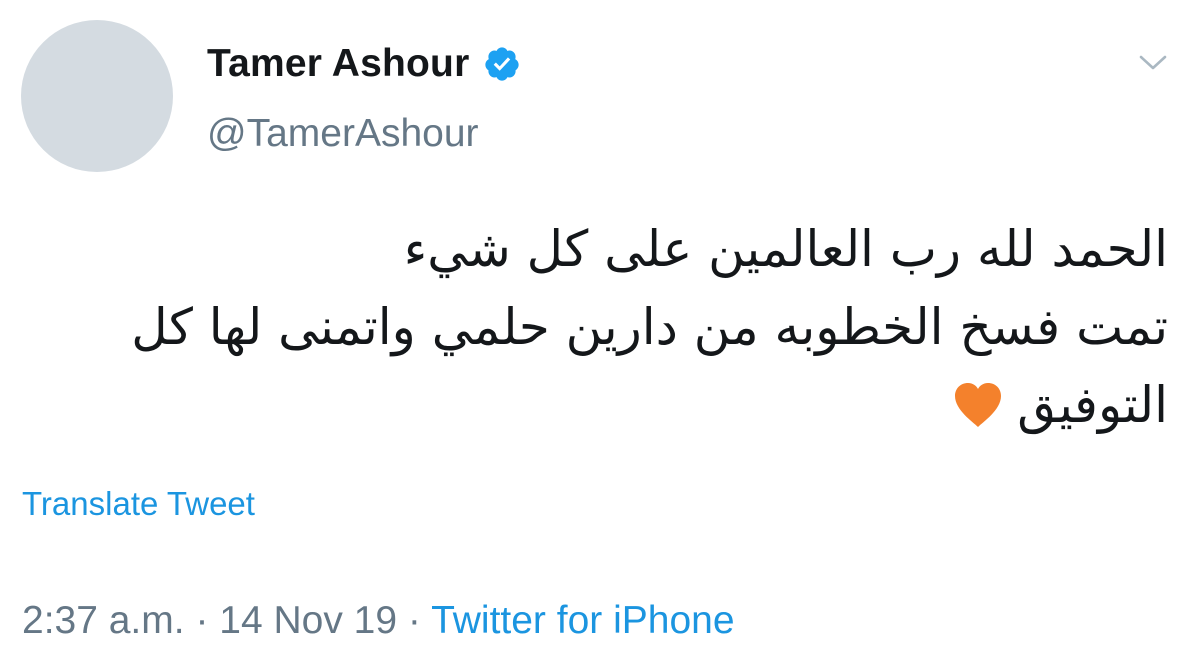 Image resolution: width=1200 pixels, height=669 pixels. What do you see at coordinates (582, 620) in the screenshot?
I see `tweet-source-link: Twitter for iPhone` at bounding box center [582, 620].